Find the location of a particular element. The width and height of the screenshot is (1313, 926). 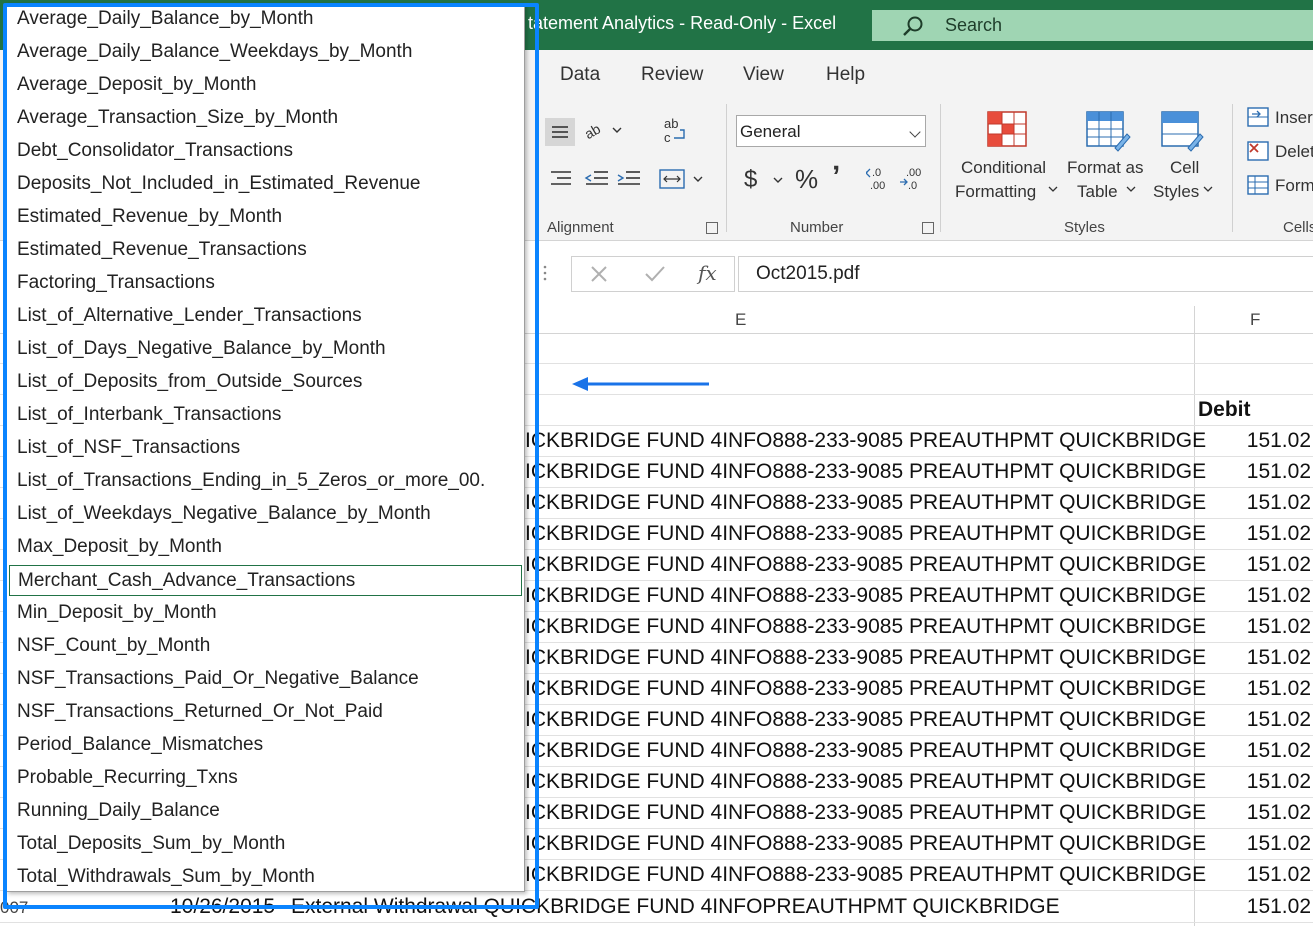

merge-center-icon is located at coordinates (682, 179).